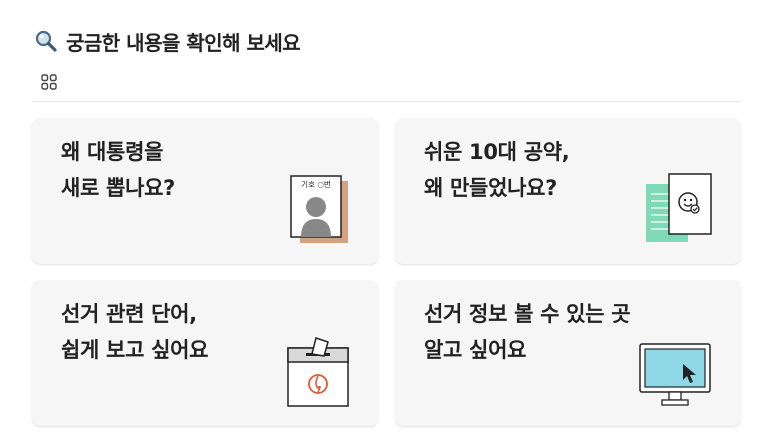 This screenshot has height=438, width=769. What do you see at coordinates (46, 41) in the screenshot?
I see `magnifier-icon` at bounding box center [46, 41].